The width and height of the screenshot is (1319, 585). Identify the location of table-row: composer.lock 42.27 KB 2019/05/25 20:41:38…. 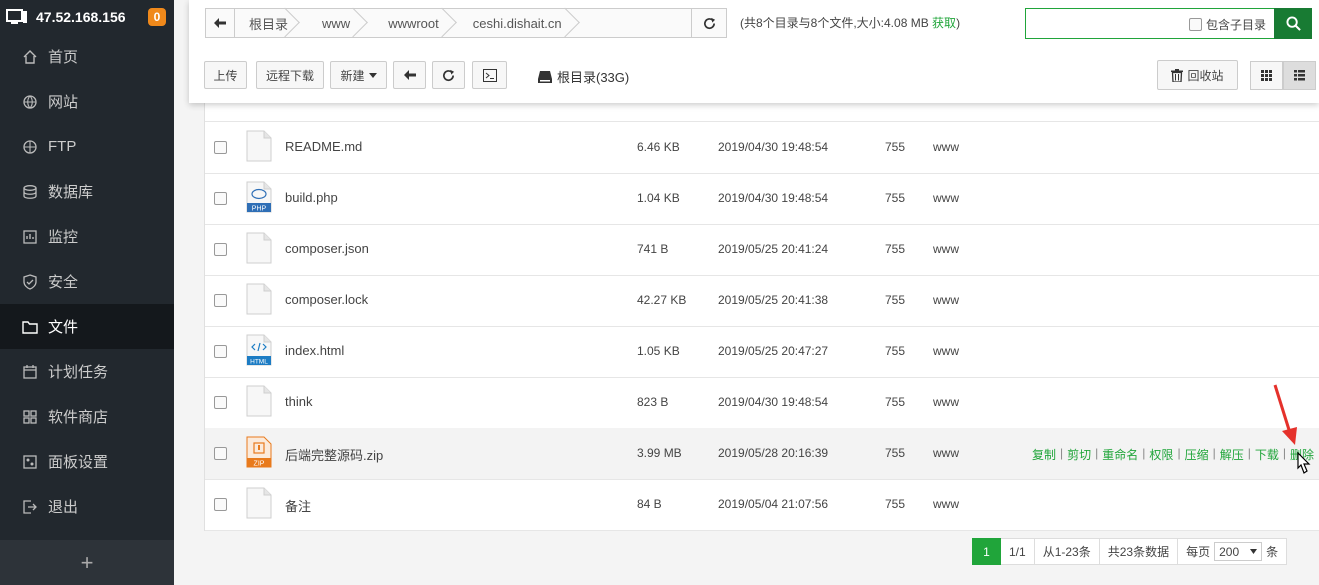
(762, 301).